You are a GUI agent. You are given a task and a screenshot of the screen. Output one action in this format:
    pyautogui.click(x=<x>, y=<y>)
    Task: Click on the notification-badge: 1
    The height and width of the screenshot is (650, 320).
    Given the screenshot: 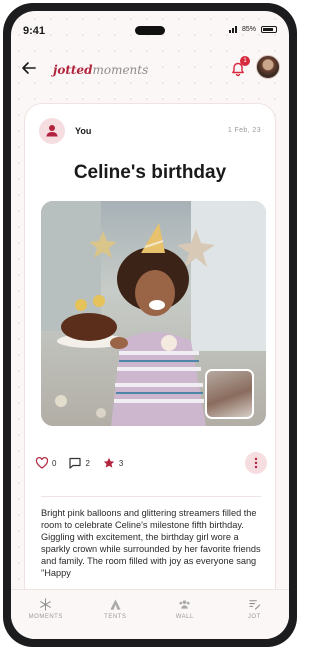 What is the action you would take?
    pyautogui.click(x=245, y=61)
    